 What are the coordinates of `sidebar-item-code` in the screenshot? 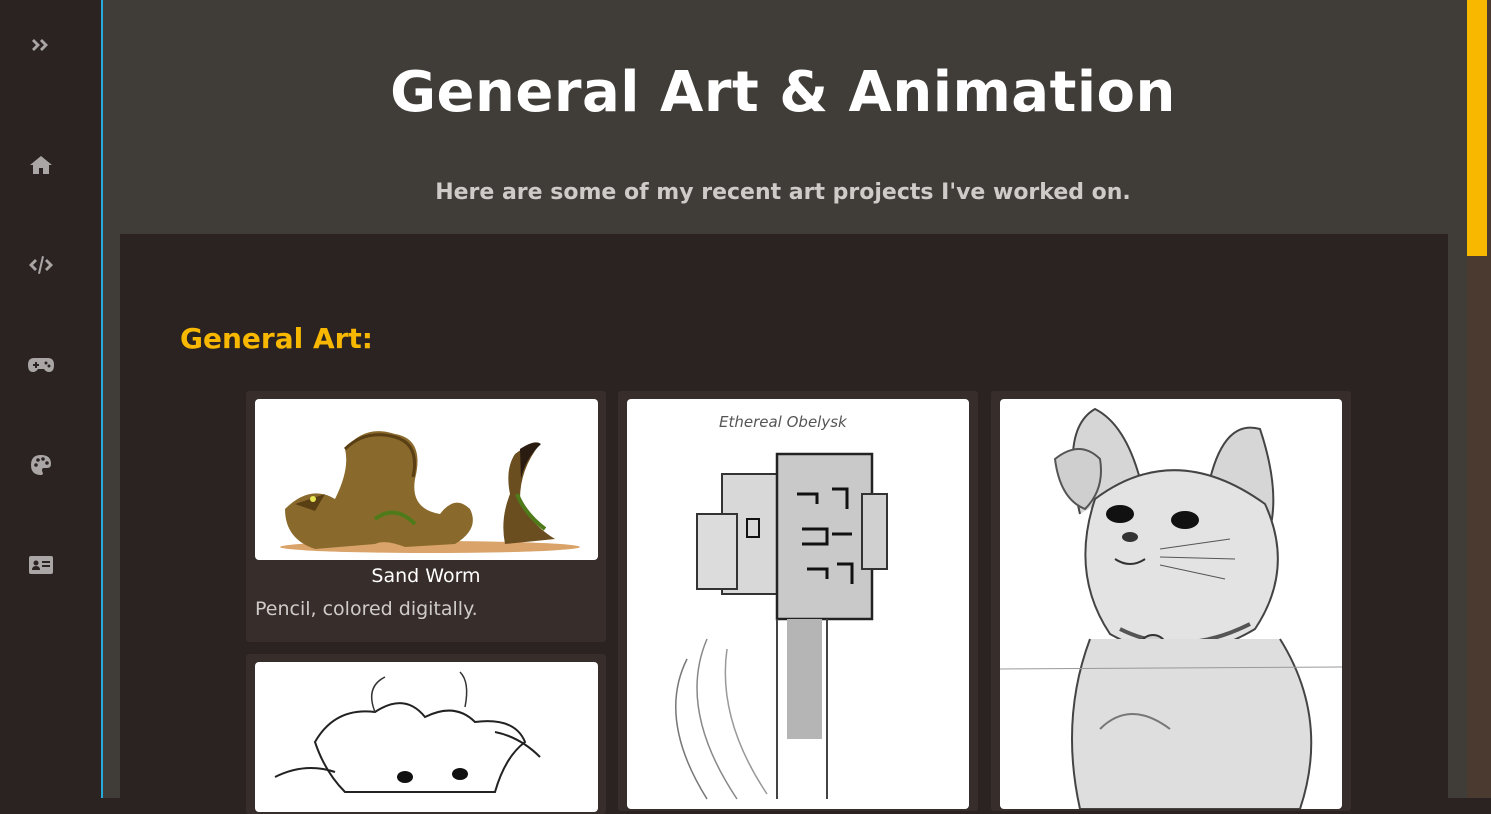 It's located at (41, 265).